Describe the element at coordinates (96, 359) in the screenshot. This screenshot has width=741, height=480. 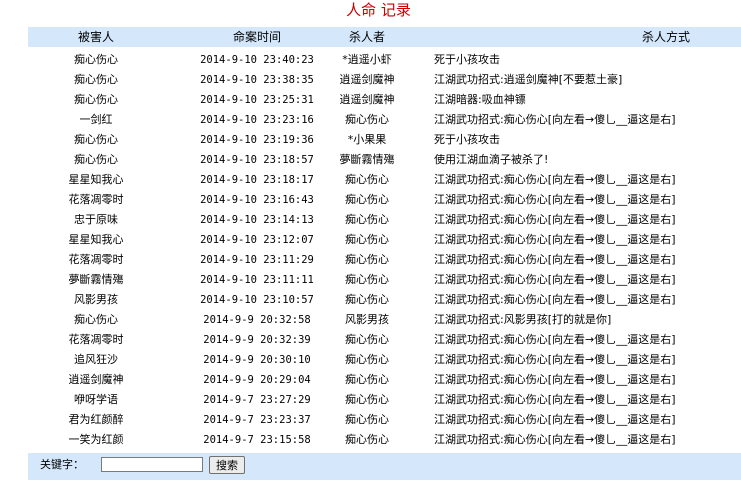
I see `victim-cell: 追风狂沙` at that location.